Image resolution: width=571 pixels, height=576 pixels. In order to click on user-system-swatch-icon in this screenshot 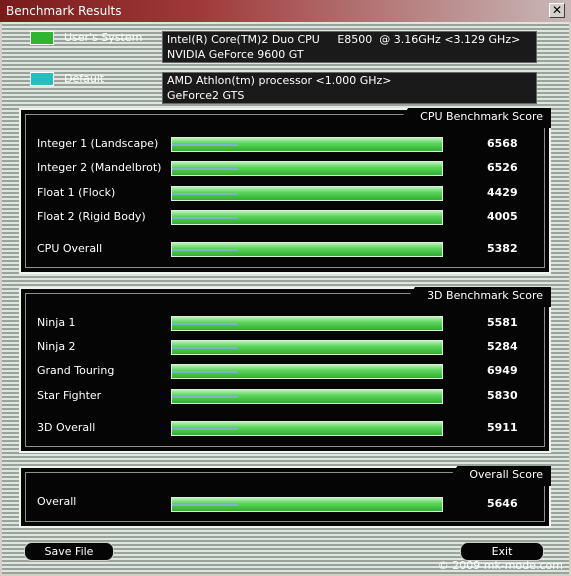, I will do `click(42, 38)`.